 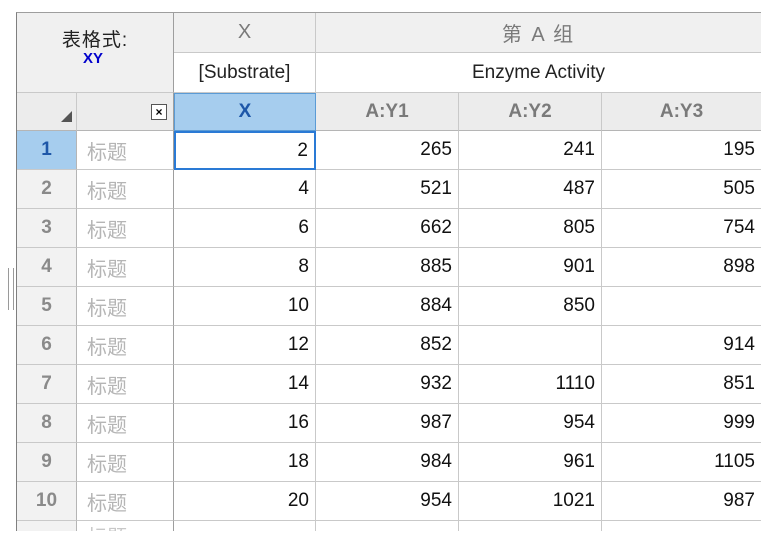 What do you see at coordinates (245, 267) in the screenshot?
I see `cell-x: 8` at bounding box center [245, 267].